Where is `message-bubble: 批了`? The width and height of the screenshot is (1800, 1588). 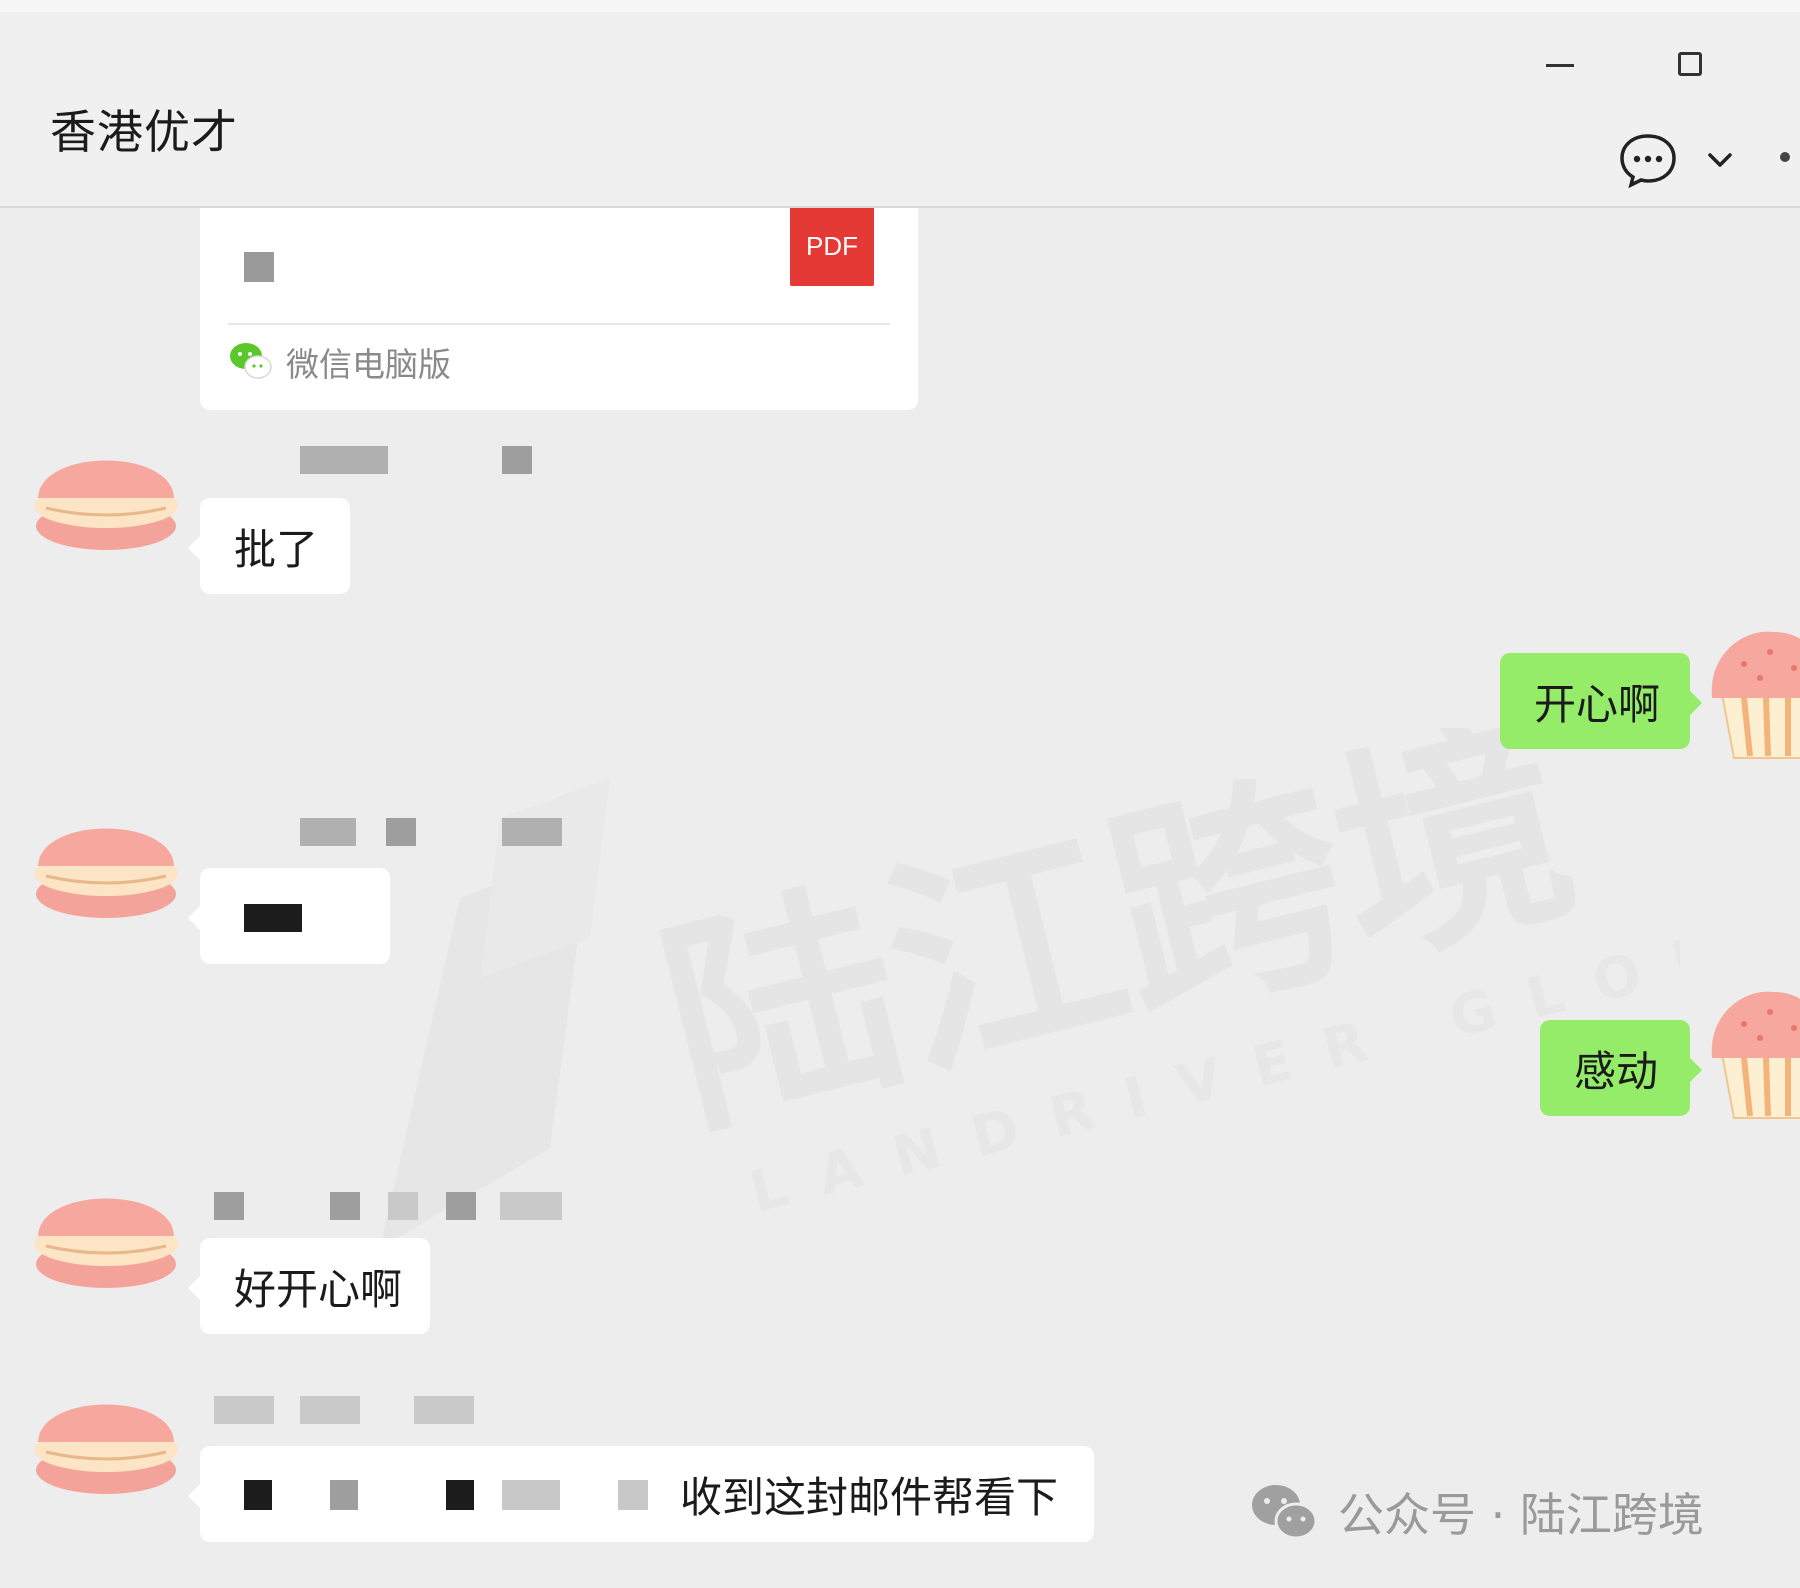 message-bubble: 批了 is located at coordinates (269, 546).